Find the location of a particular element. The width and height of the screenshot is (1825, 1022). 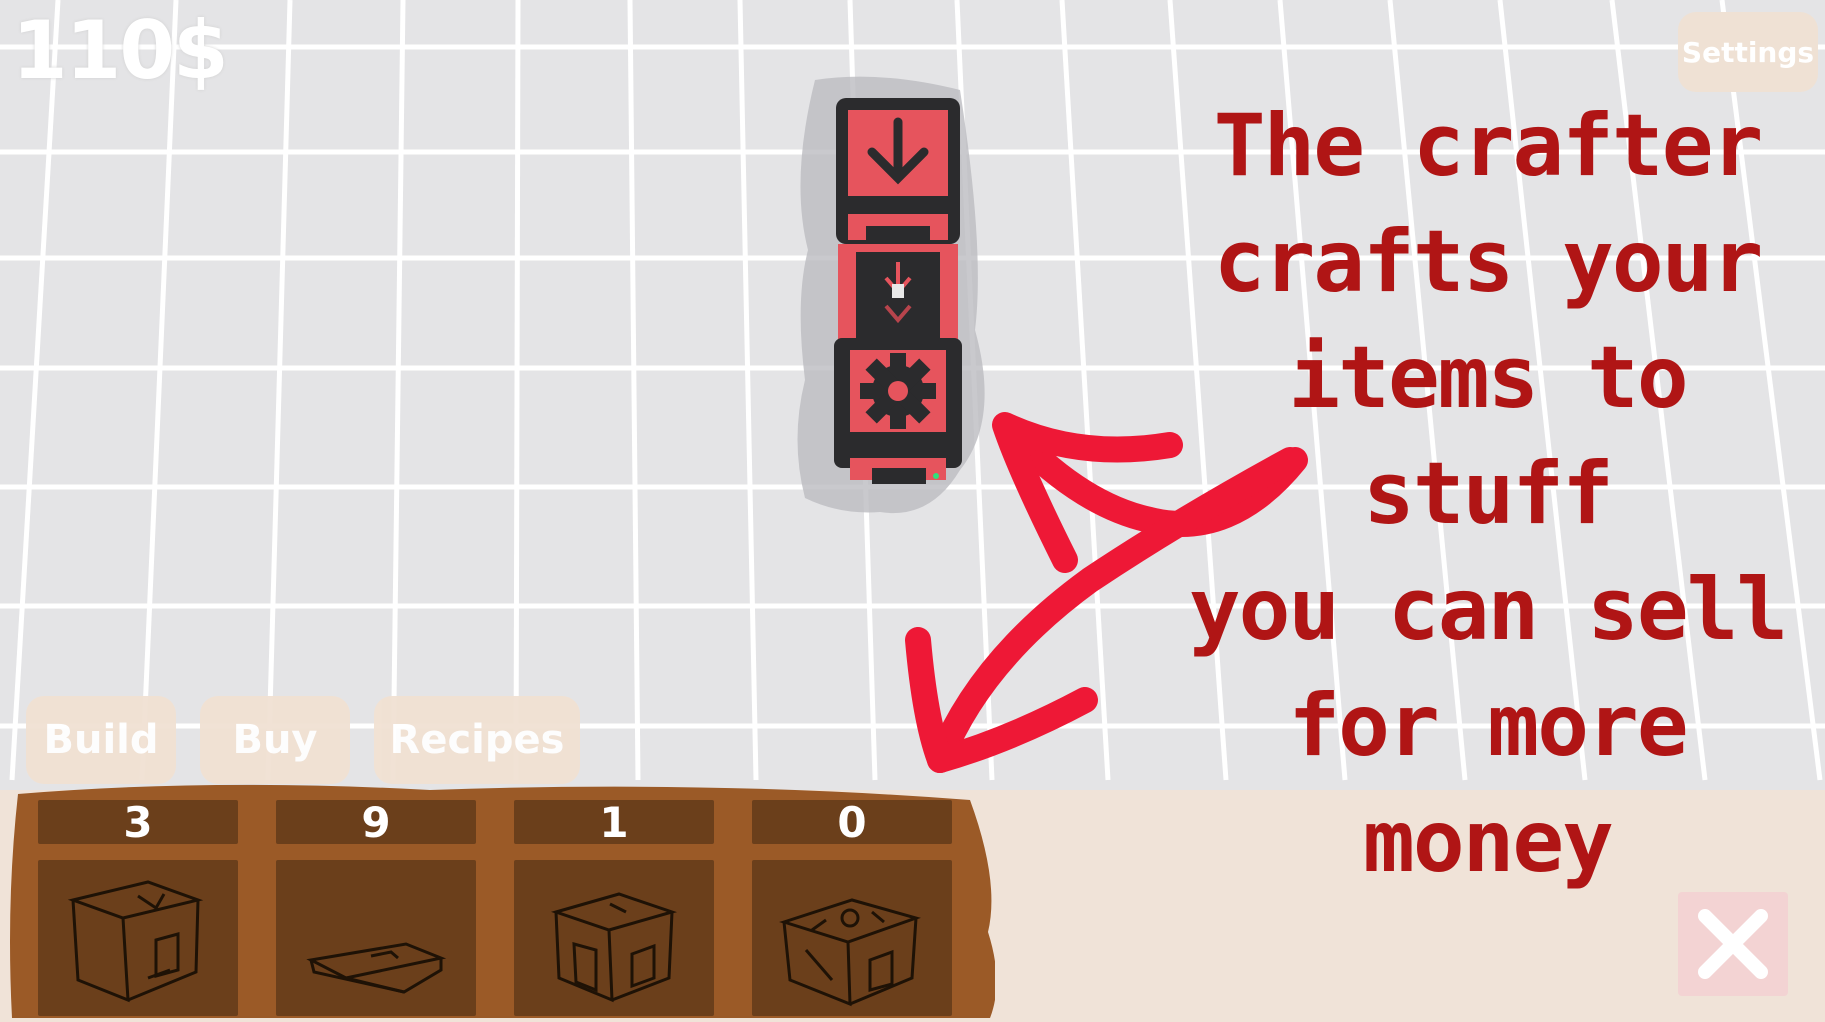

slot-count: 1 is located at coordinates (614, 822).